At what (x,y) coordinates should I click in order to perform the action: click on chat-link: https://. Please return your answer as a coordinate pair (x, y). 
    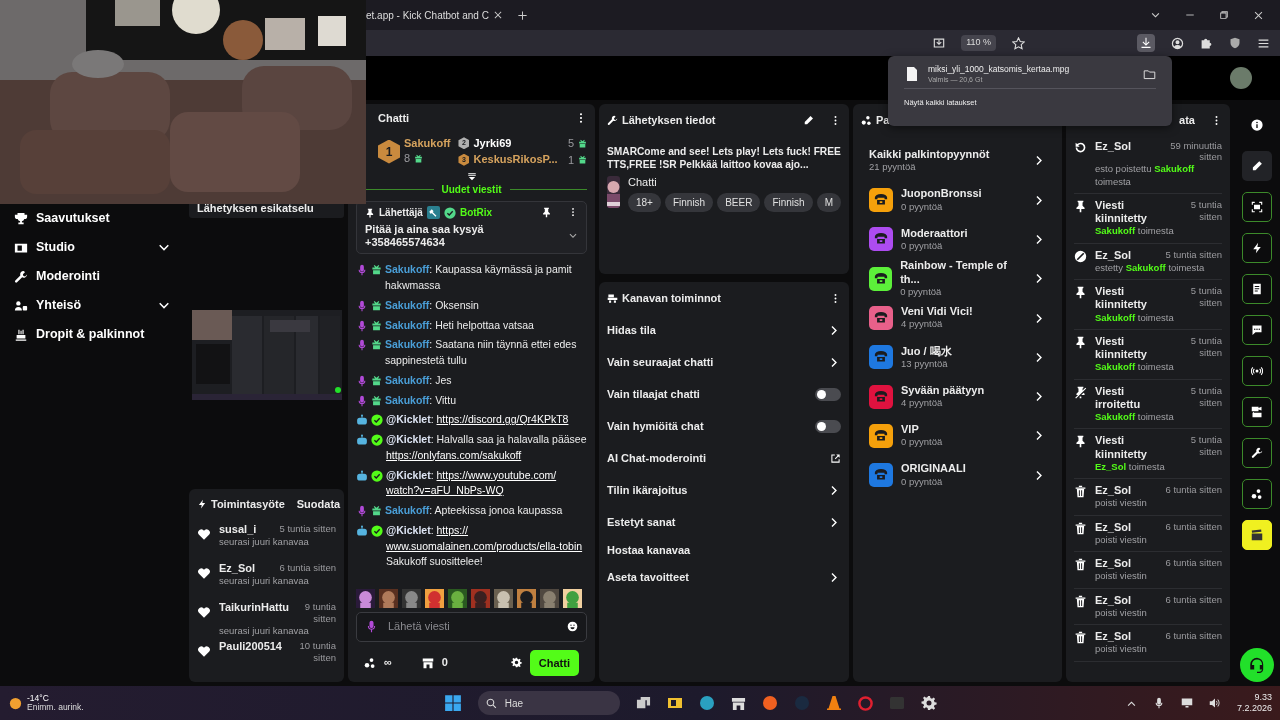
    Looking at the image, I should click on (452, 529).